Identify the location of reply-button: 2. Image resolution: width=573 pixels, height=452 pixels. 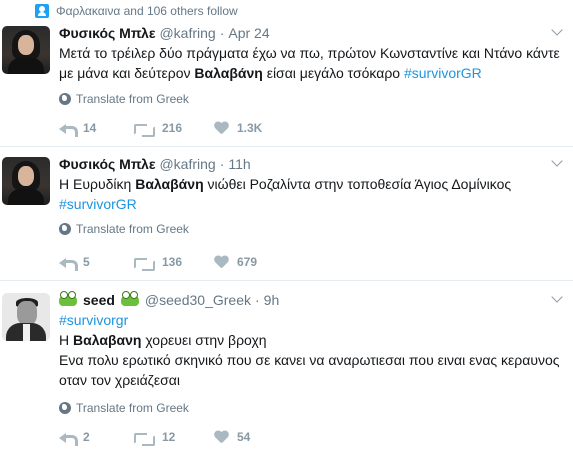
(96, 438).